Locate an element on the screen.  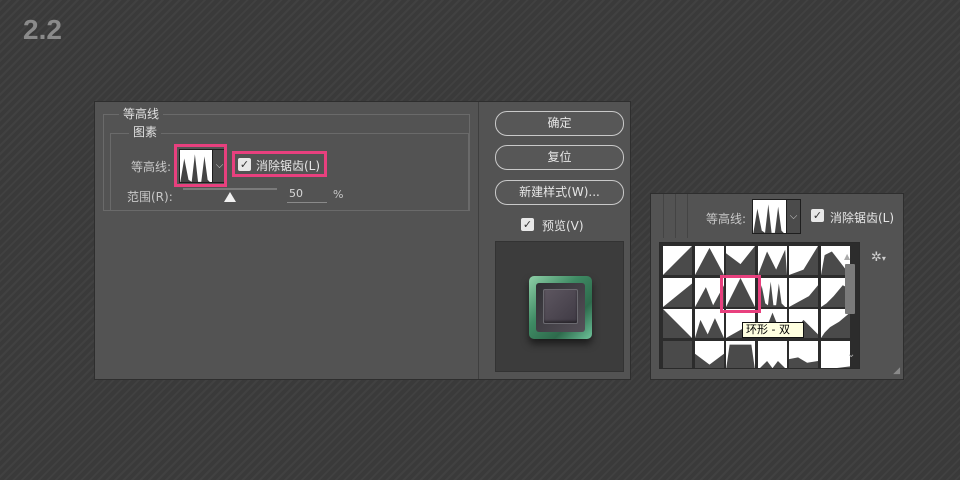
picker-dropdown-button: ⌵ is located at coordinates (794, 216).